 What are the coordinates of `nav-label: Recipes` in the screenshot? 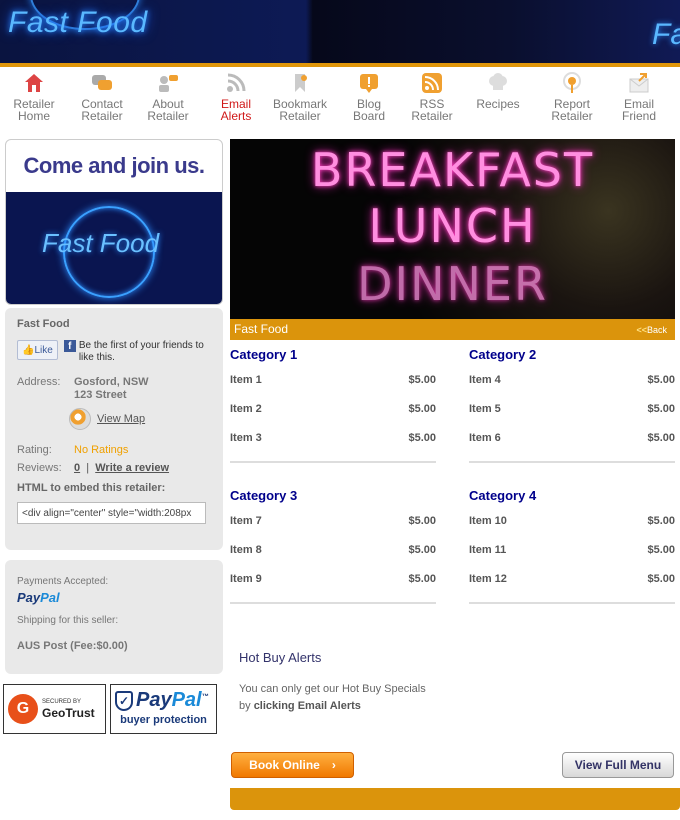 It's located at (498, 104).